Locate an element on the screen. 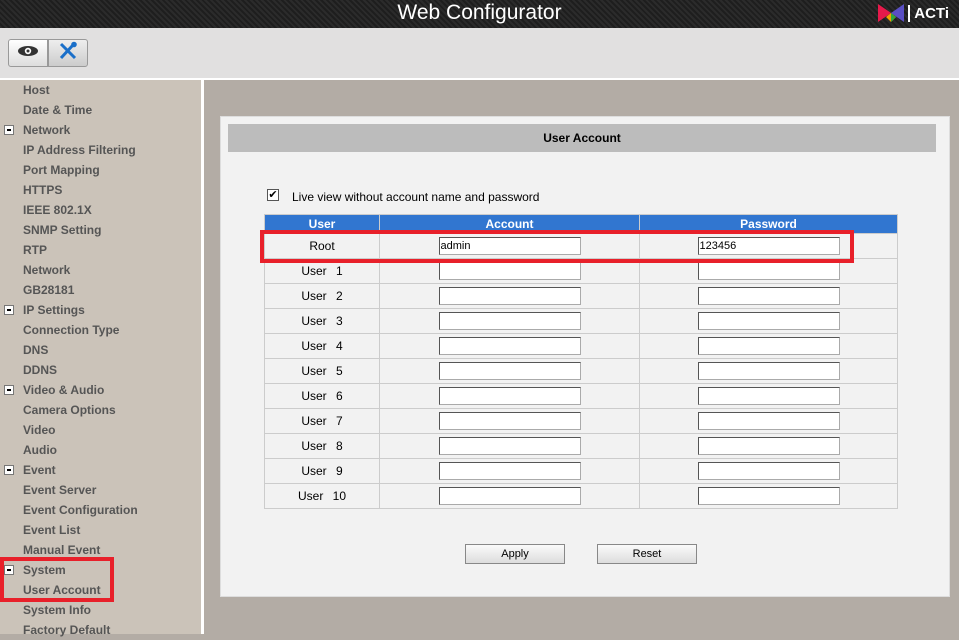 Image resolution: width=959 pixels, height=640 pixels. sidebar-group: IP Settings is located at coordinates (44, 310).